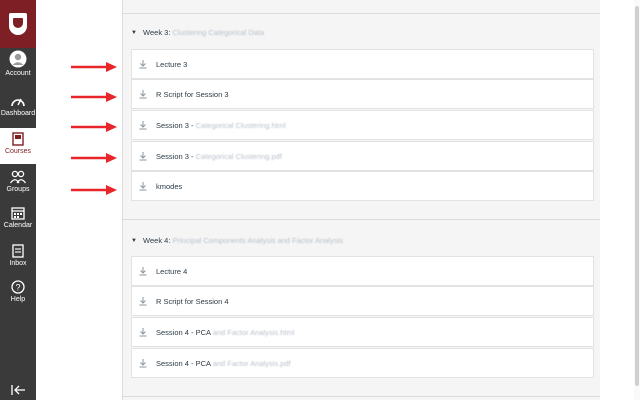 This screenshot has width=640, height=400. Describe the element at coordinates (362, 332) in the screenshot. I see `module-item: Session 4 - PCA and Factor Analysis.html` at that location.